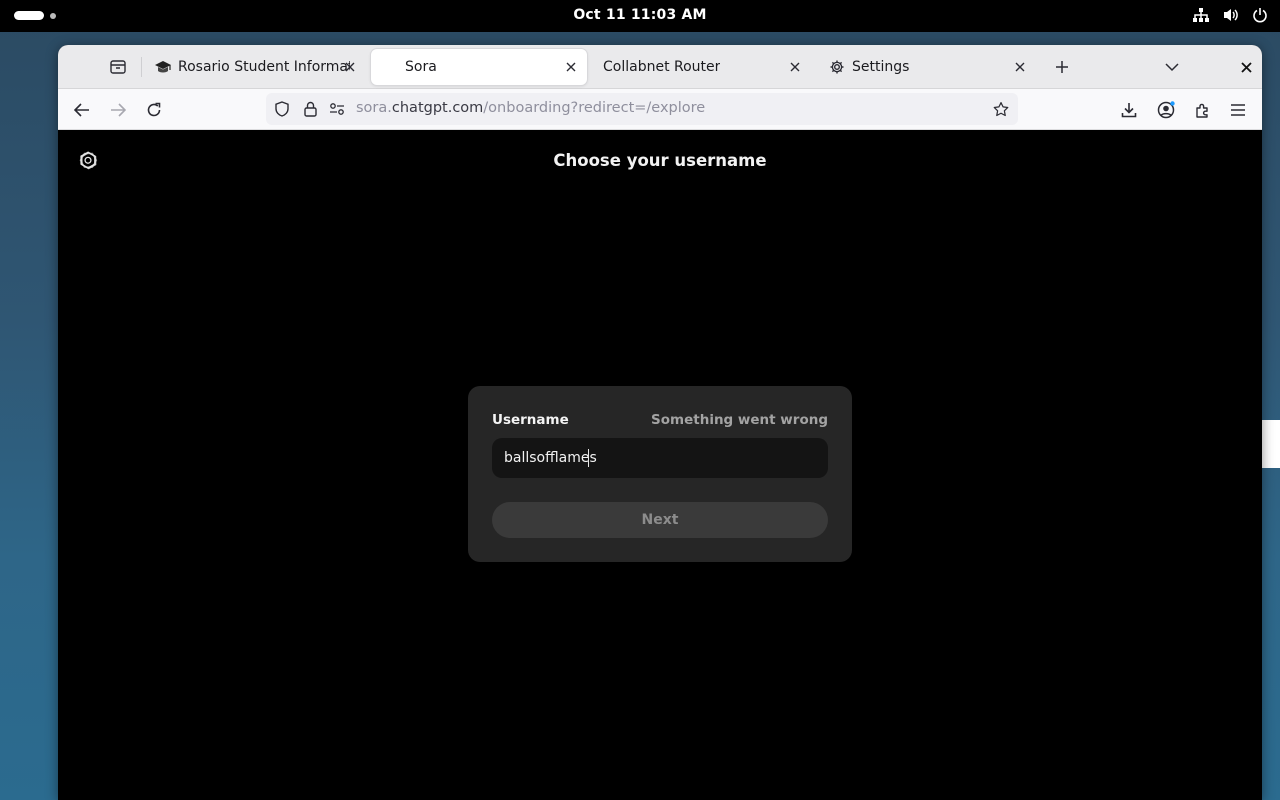  What do you see at coordinates (437, 108) in the screenshot?
I see `url-host: chatgpt.com` at bounding box center [437, 108].